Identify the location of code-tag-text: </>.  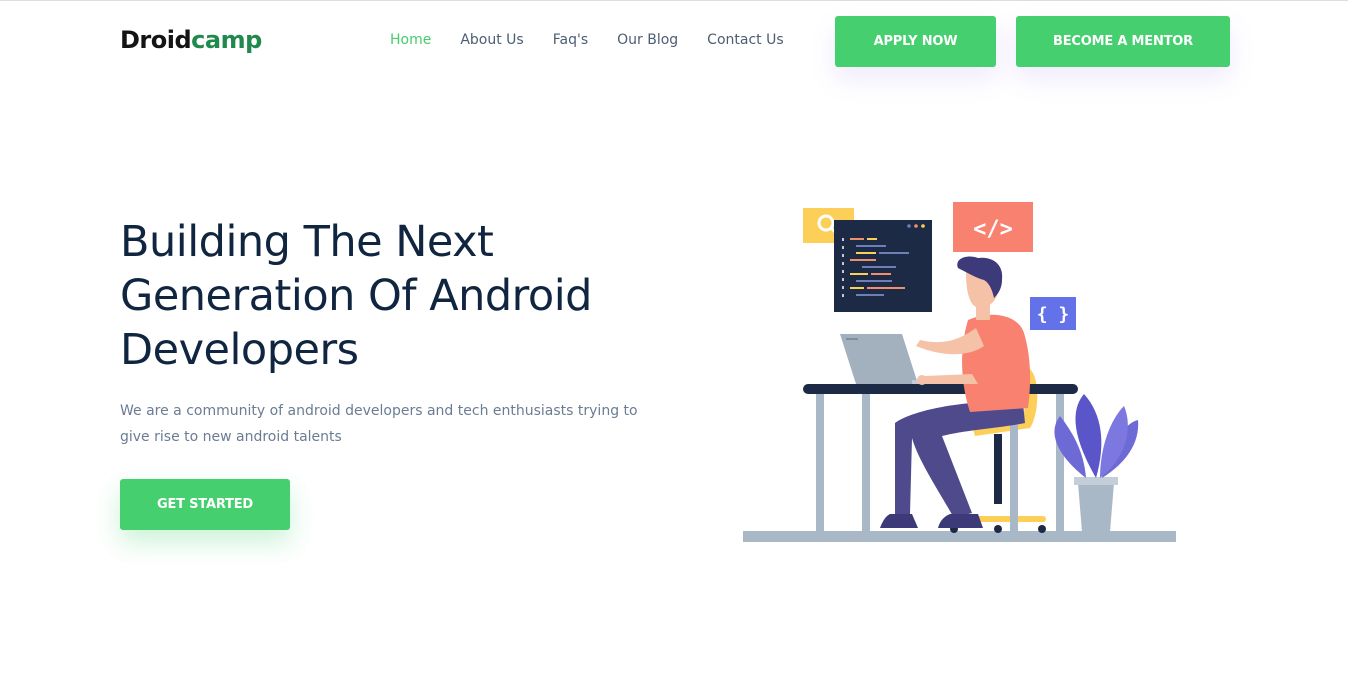
(993, 229).